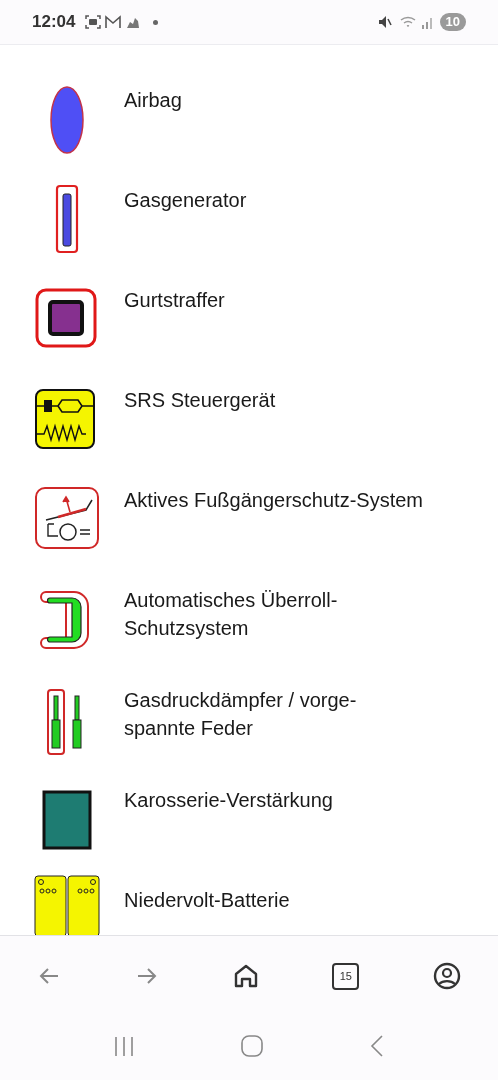  Describe the element at coordinates (447, 976) in the screenshot. I see `account-button` at that location.